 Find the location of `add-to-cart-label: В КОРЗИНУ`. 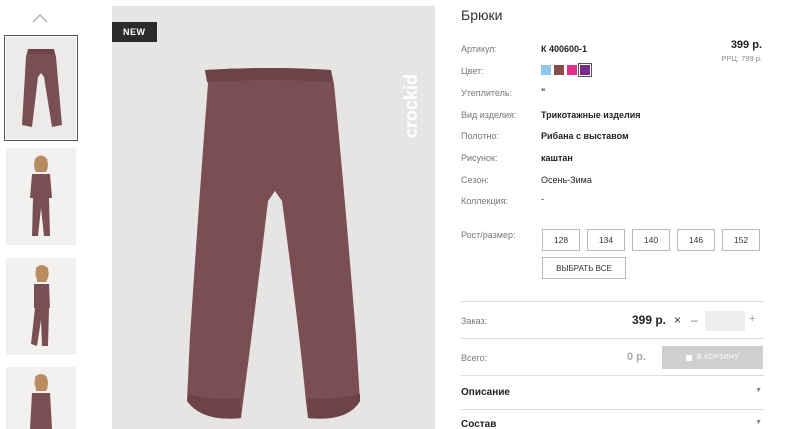

add-to-cart-label: В КОРЗИНУ is located at coordinates (718, 357).